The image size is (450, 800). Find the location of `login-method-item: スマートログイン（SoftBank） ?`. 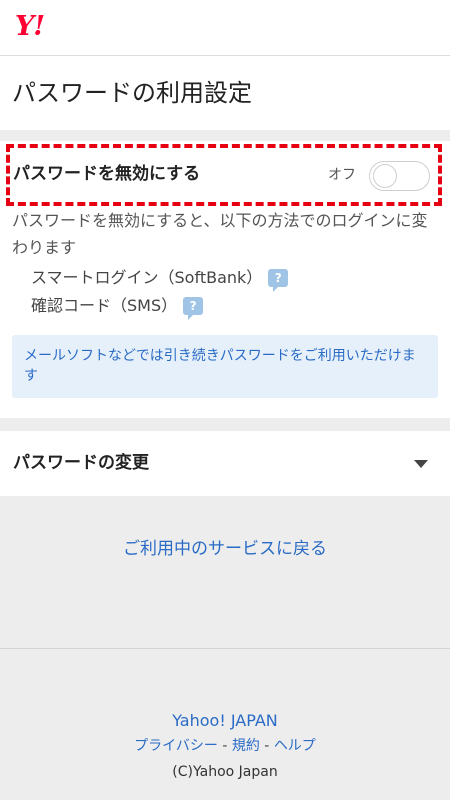

login-method-item: スマートログイン（SoftBank） ? is located at coordinates (160, 280).